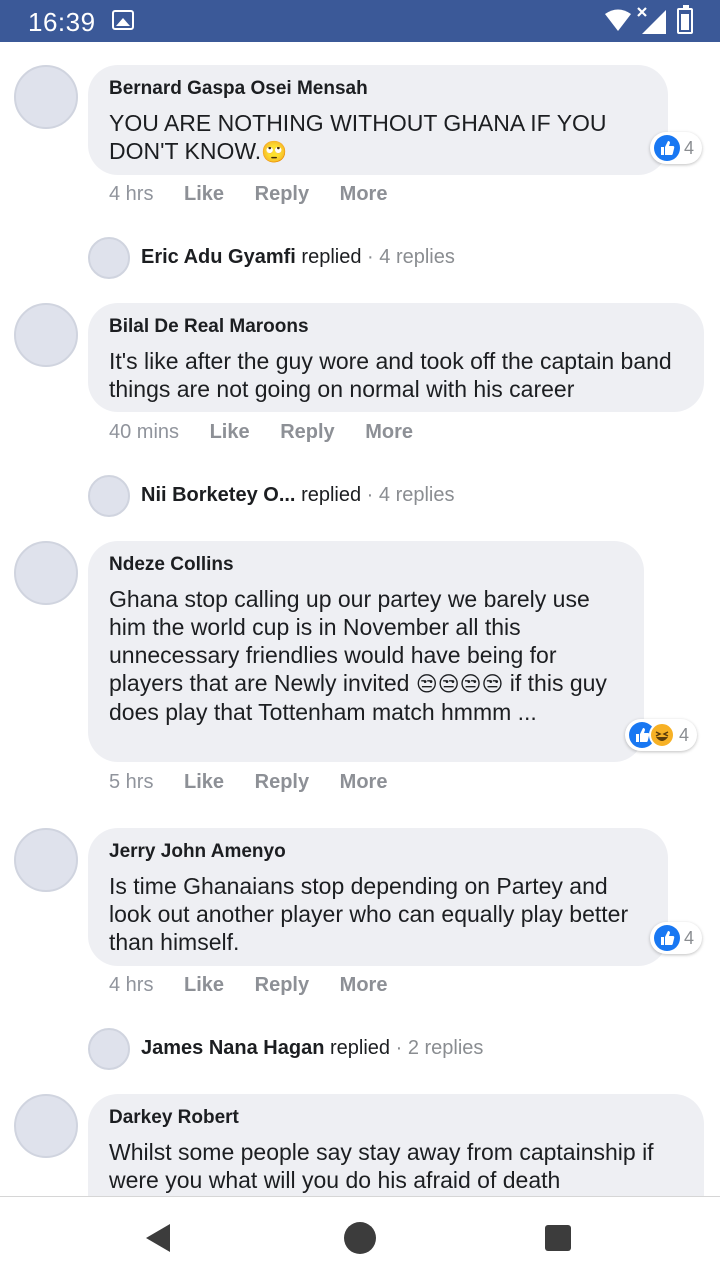 The width and height of the screenshot is (720, 1280). What do you see at coordinates (459, 684) in the screenshot?
I see `unamused-emoji: 😒😒😒😒` at bounding box center [459, 684].